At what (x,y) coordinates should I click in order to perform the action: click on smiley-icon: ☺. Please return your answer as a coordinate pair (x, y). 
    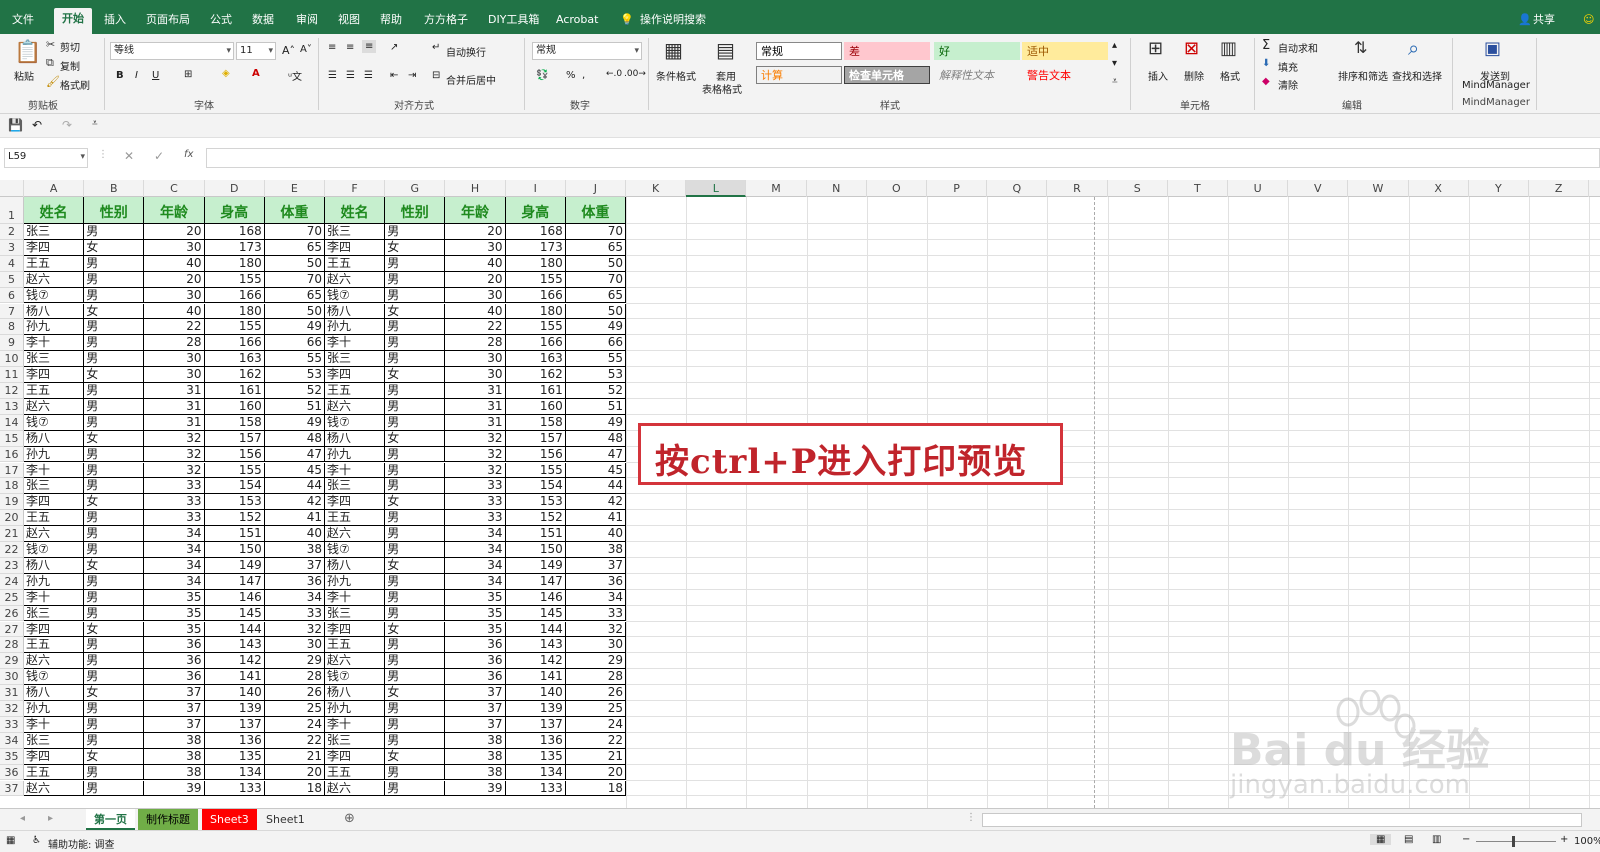
    Looking at the image, I should click on (1588, 17).